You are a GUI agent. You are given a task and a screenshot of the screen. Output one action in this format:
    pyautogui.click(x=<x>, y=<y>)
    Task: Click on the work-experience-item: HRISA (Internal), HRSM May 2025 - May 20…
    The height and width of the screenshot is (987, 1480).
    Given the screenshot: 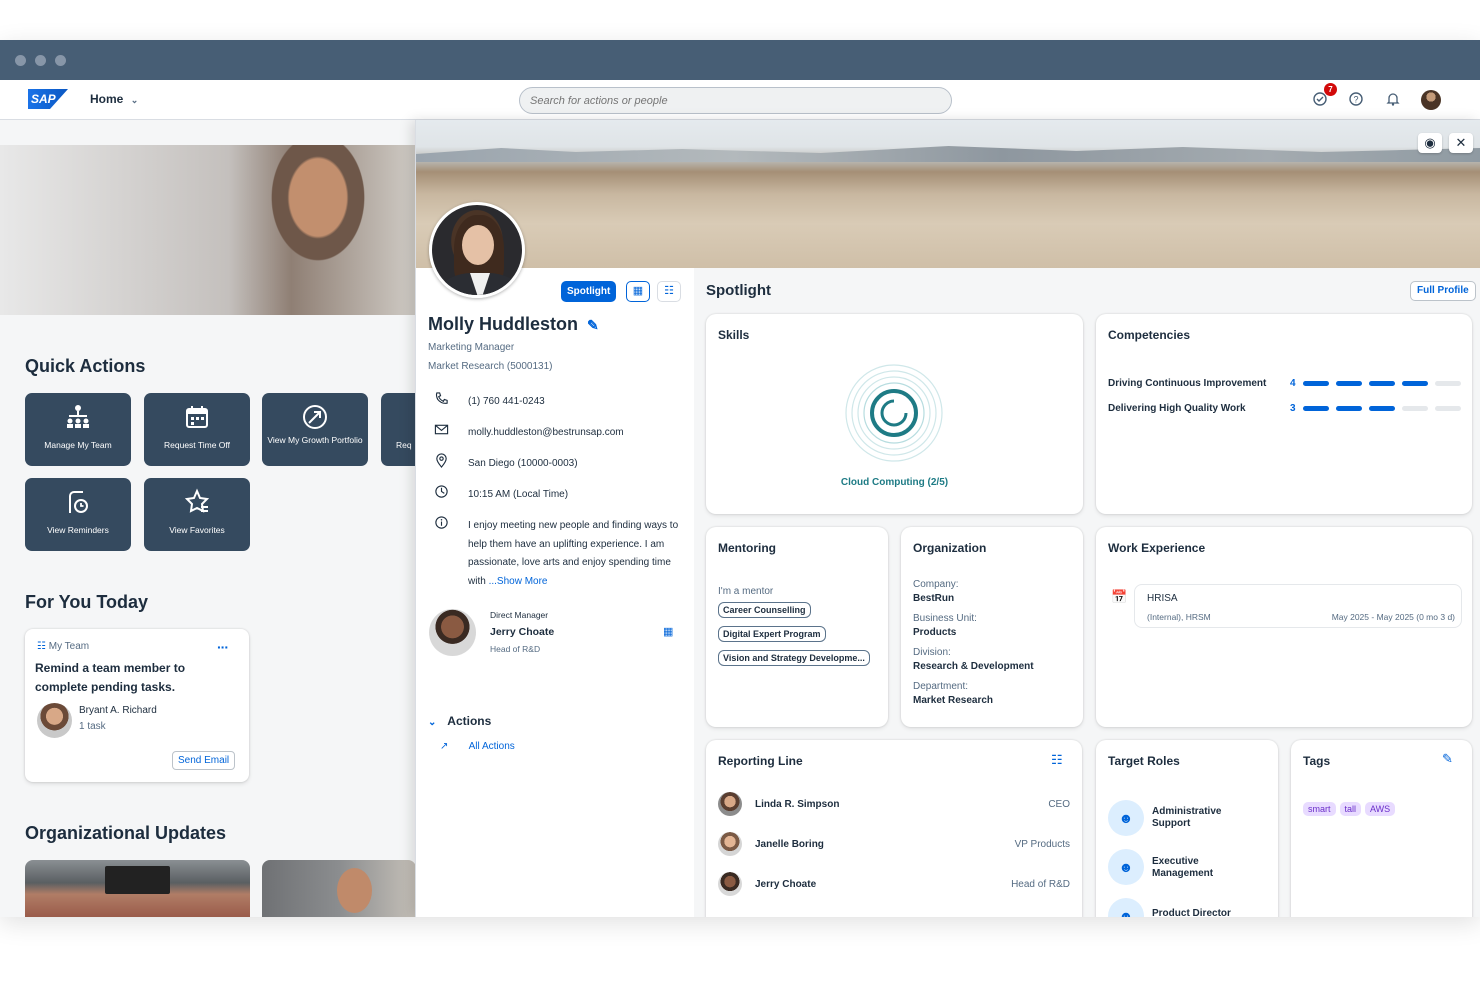 What is the action you would take?
    pyautogui.click(x=1298, y=606)
    